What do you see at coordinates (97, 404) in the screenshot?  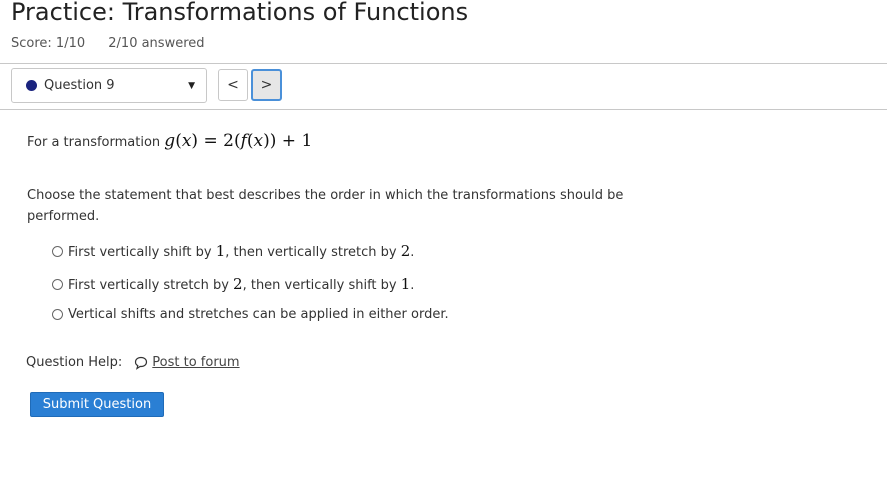 I see `submit-question-button: Submit Question` at bounding box center [97, 404].